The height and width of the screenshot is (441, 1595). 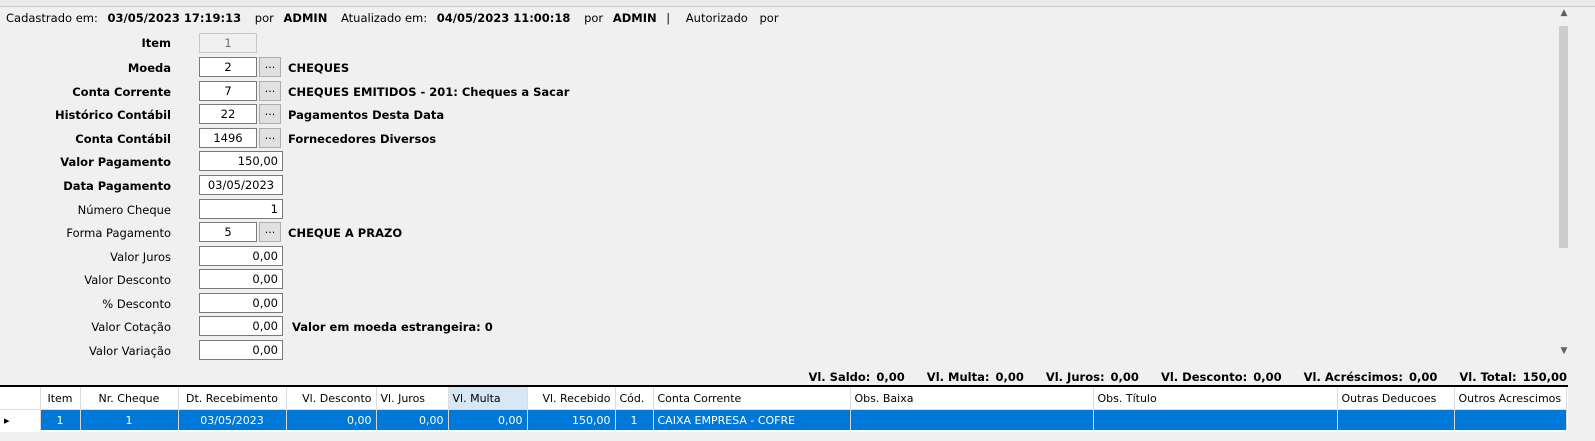 What do you see at coordinates (60, 398) in the screenshot?
I see `col-header-item: Item` at bounding box center [60, 398].